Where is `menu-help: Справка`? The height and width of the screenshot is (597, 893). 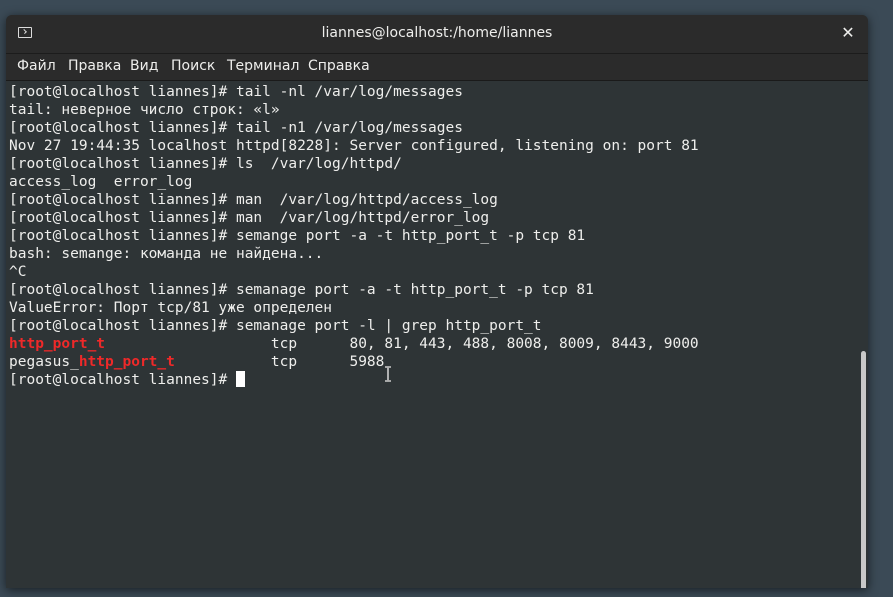 menu-help: Справка is located at coordinates (339, 66).